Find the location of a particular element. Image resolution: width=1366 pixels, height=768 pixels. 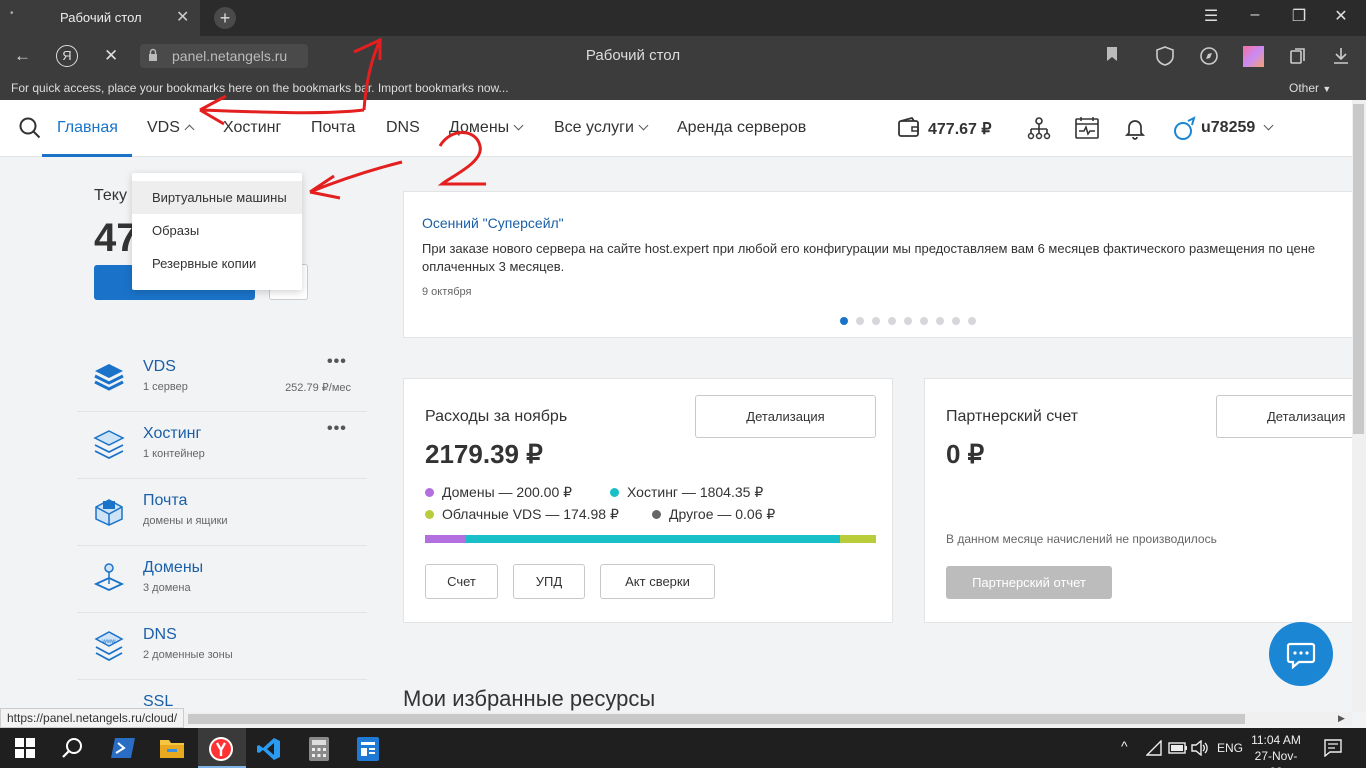

reconciliation-button: Акт сверки is located at coordinates (657, 581).